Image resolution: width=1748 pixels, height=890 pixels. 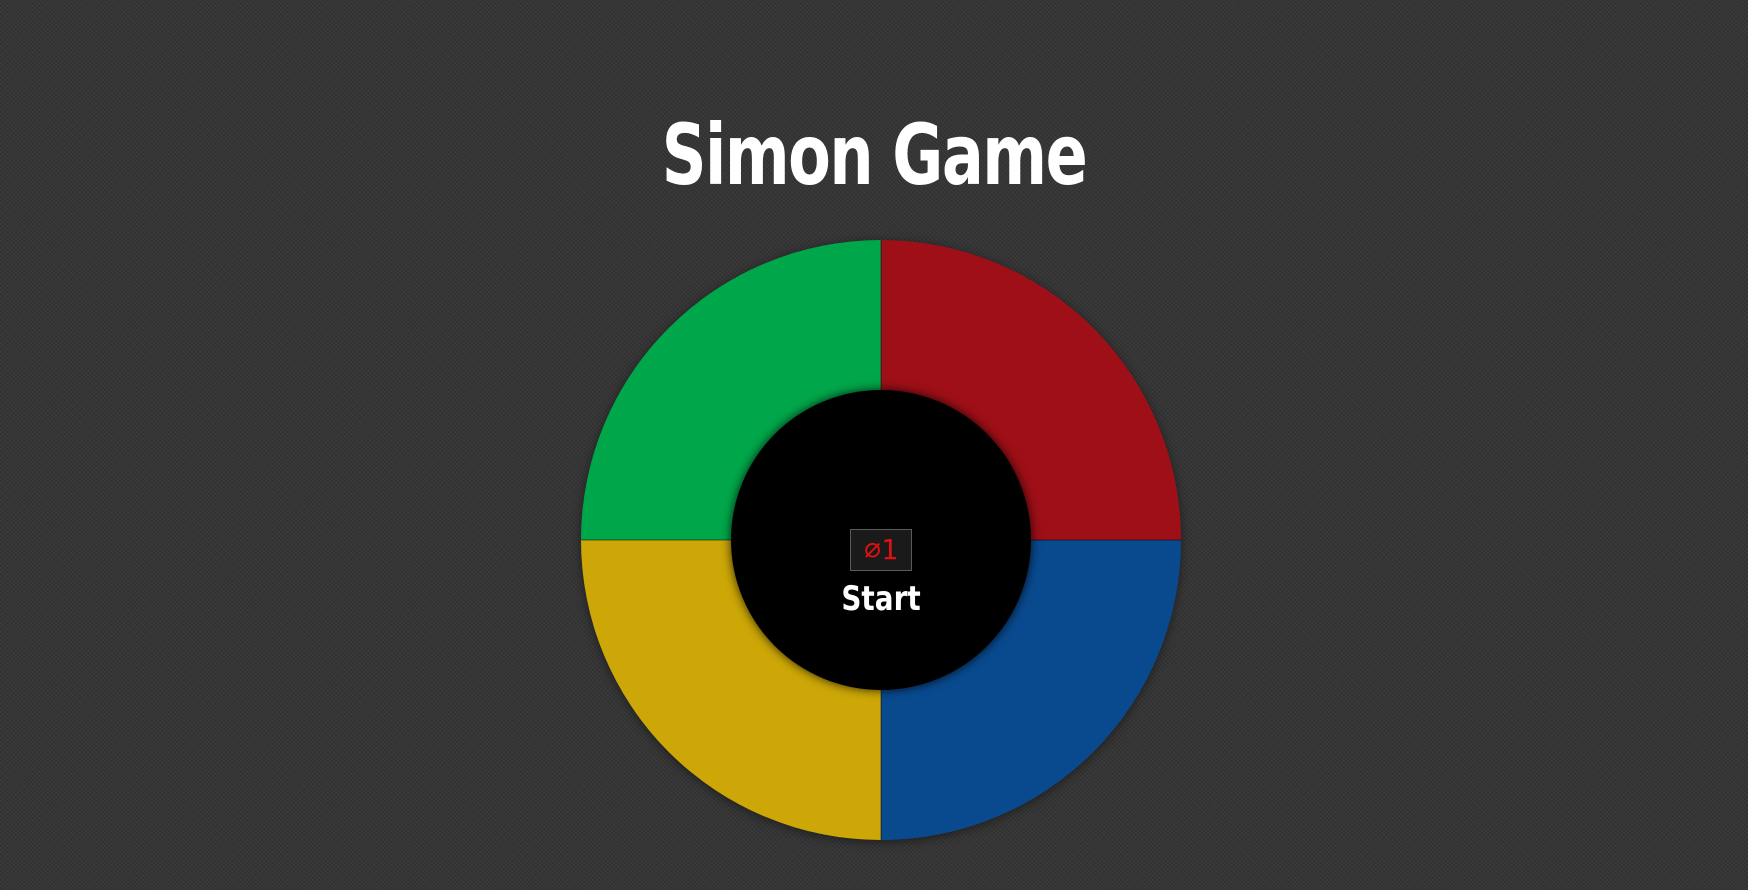 I want to click on center-console: ⌀1 Start, so click(x=881, y=540).